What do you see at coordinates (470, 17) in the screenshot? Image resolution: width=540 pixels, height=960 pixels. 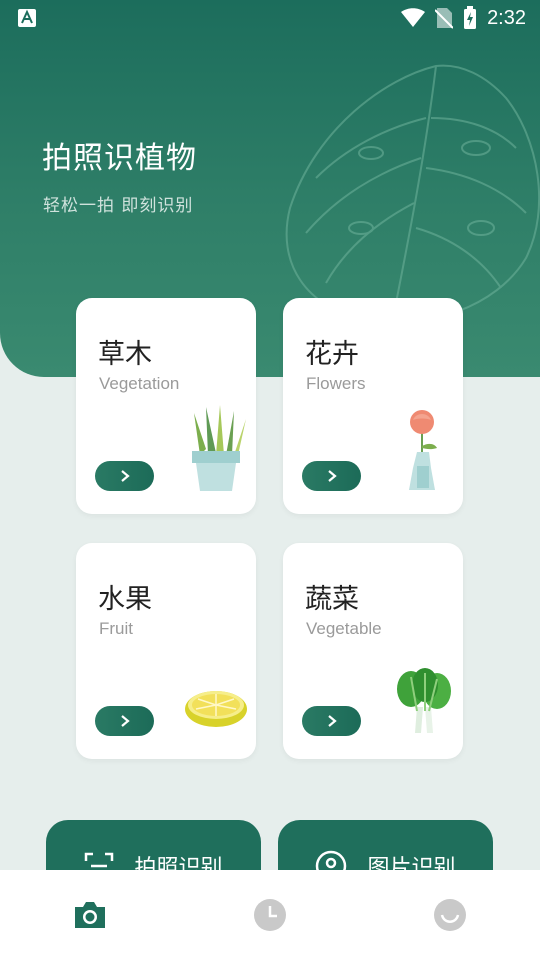 I see `battery-charging-icon` at bounding box center [470, 17].